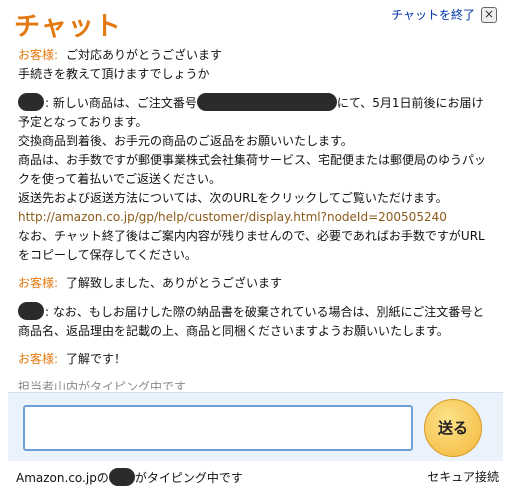 This screenshot has width=511, height=497. I want to click on end-chat-link: チャットを終了, so click(433, 14).